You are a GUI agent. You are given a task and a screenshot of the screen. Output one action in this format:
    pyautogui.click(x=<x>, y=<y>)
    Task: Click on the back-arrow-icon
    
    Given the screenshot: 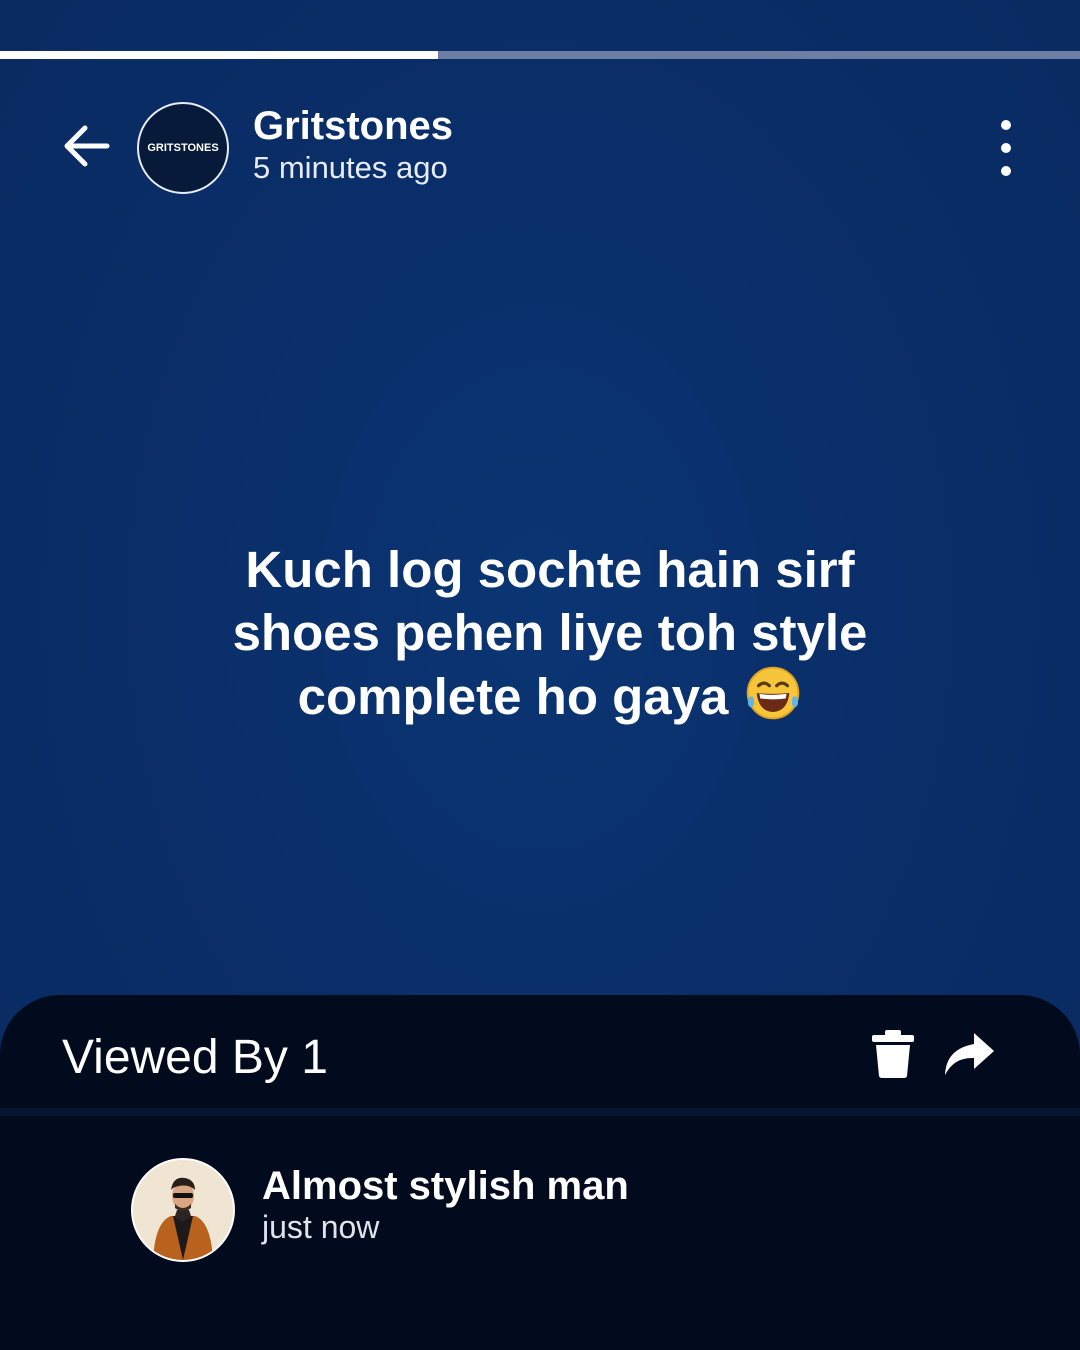 What is the action you would take?
    pyautogui.click(x=87, y=146)
    